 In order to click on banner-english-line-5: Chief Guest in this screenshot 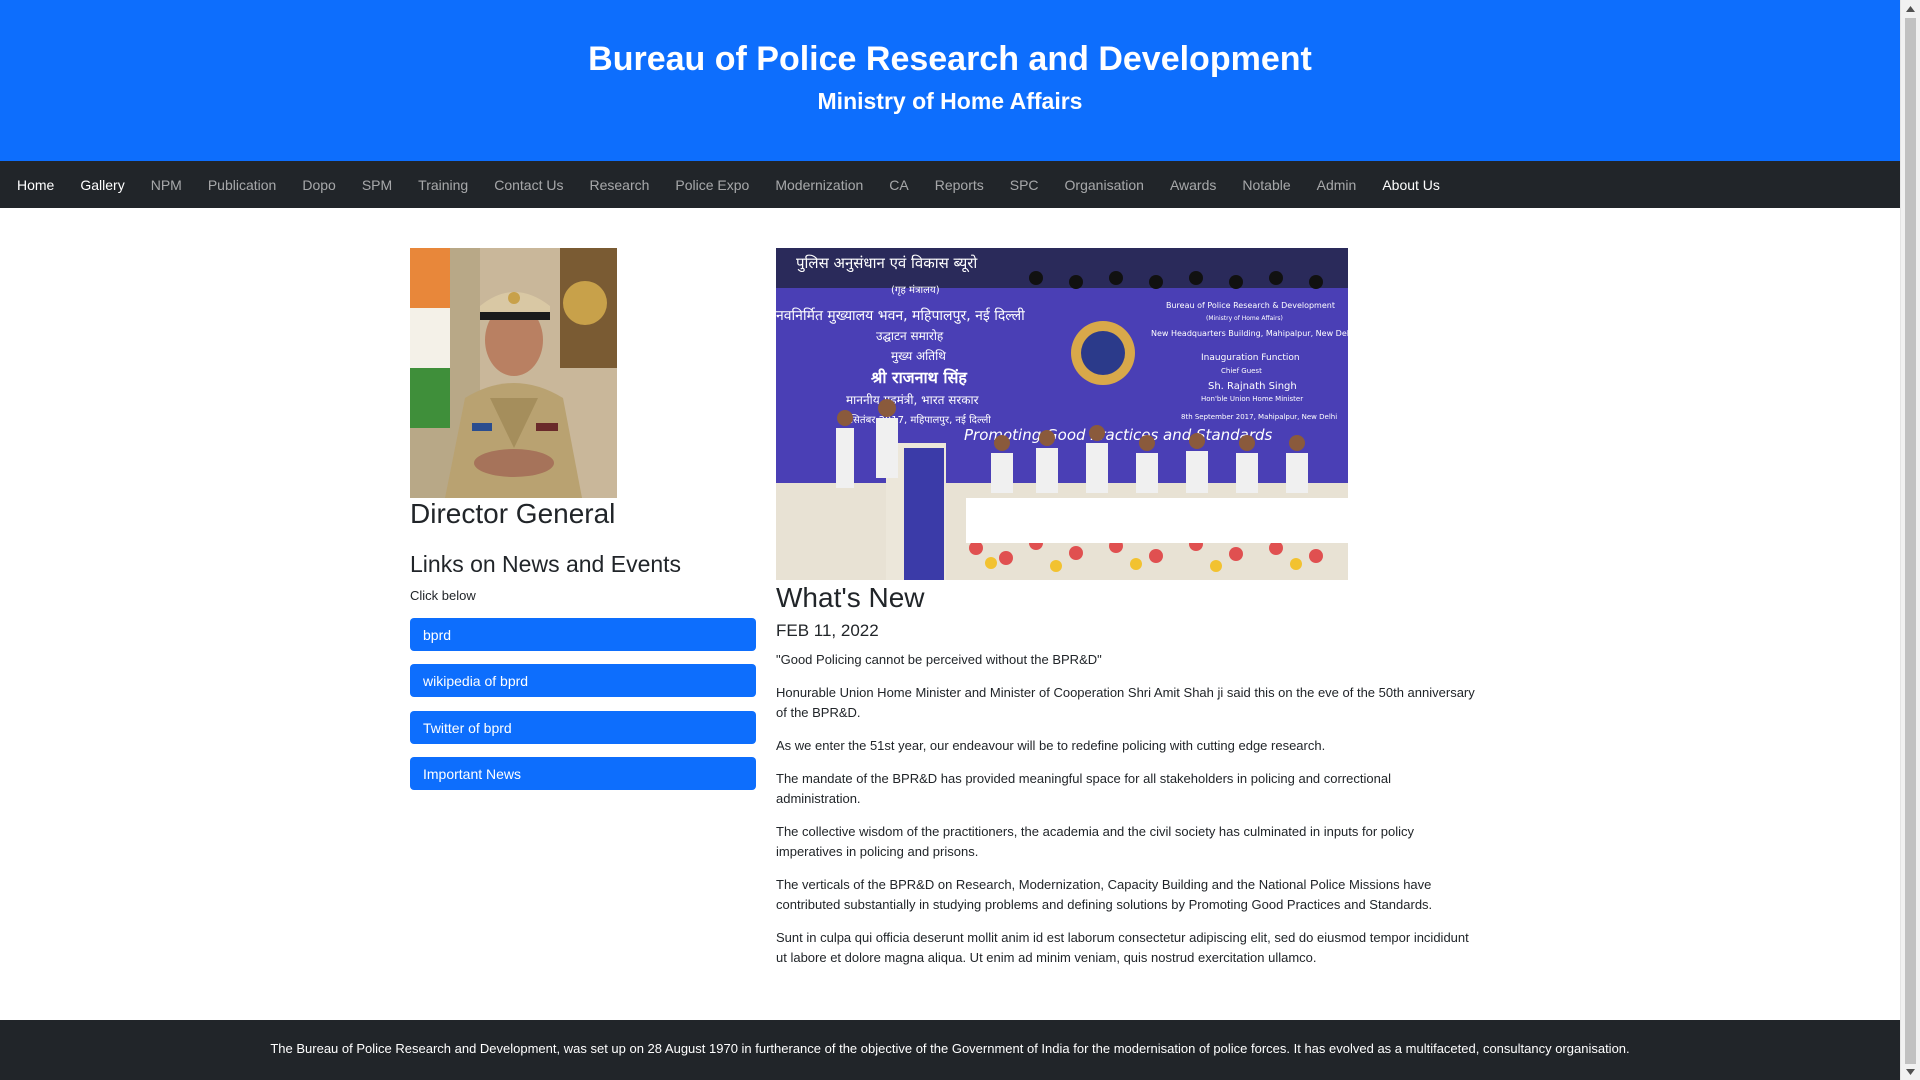, I will do `click(1241, 371)`.